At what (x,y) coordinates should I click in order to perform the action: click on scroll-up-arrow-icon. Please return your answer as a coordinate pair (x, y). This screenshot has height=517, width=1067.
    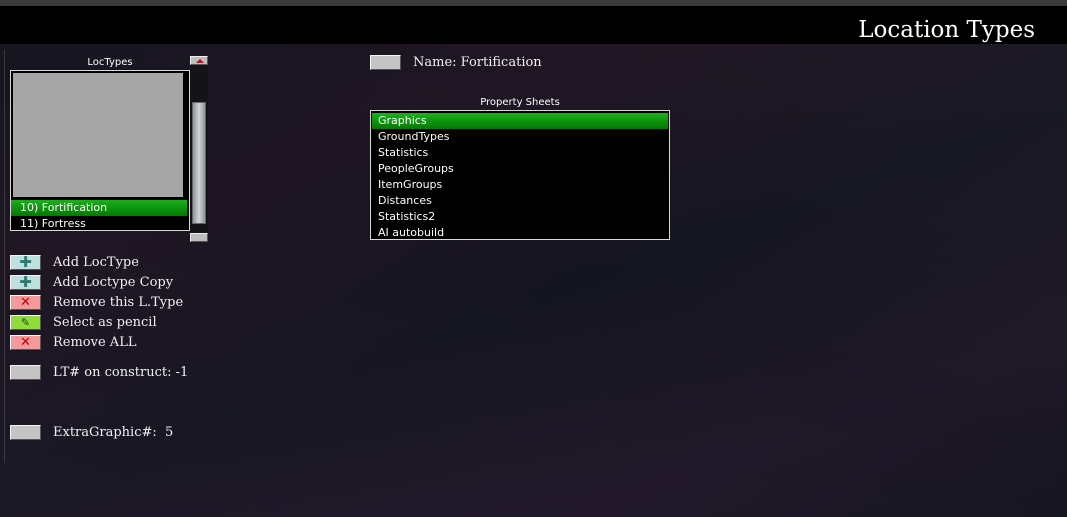
    Looking at the image, I should click on (199, 60).